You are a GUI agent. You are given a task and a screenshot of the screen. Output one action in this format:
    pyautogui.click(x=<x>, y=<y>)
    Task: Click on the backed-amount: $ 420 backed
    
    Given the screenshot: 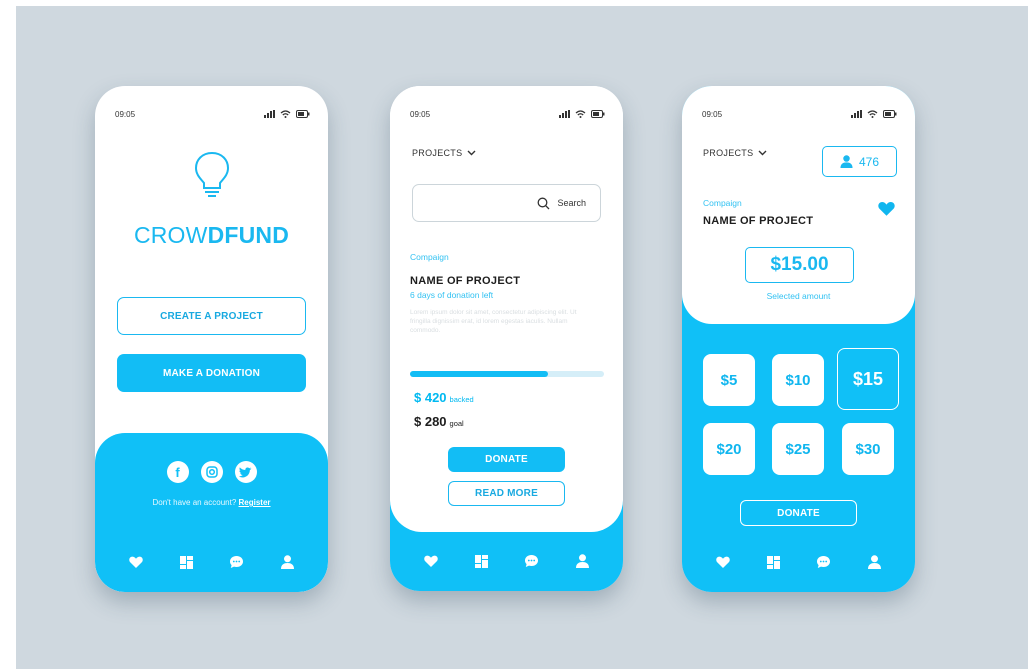 What is the action you would take?
    pyautogui.click(x=444, y=397)
    